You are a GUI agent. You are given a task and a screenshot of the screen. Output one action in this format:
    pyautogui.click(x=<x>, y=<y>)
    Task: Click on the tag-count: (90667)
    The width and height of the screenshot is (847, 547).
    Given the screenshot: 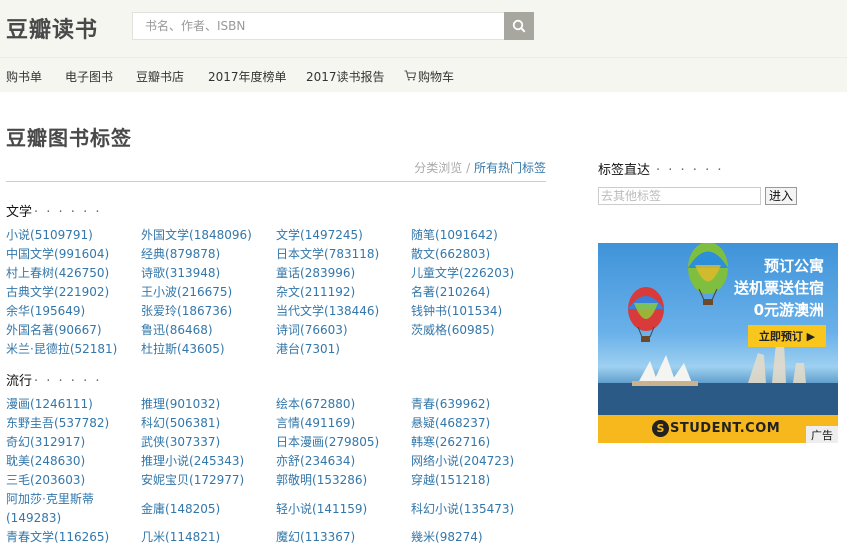 What is the action you would take?
    pyautogui.click(x=78, y=330)
    